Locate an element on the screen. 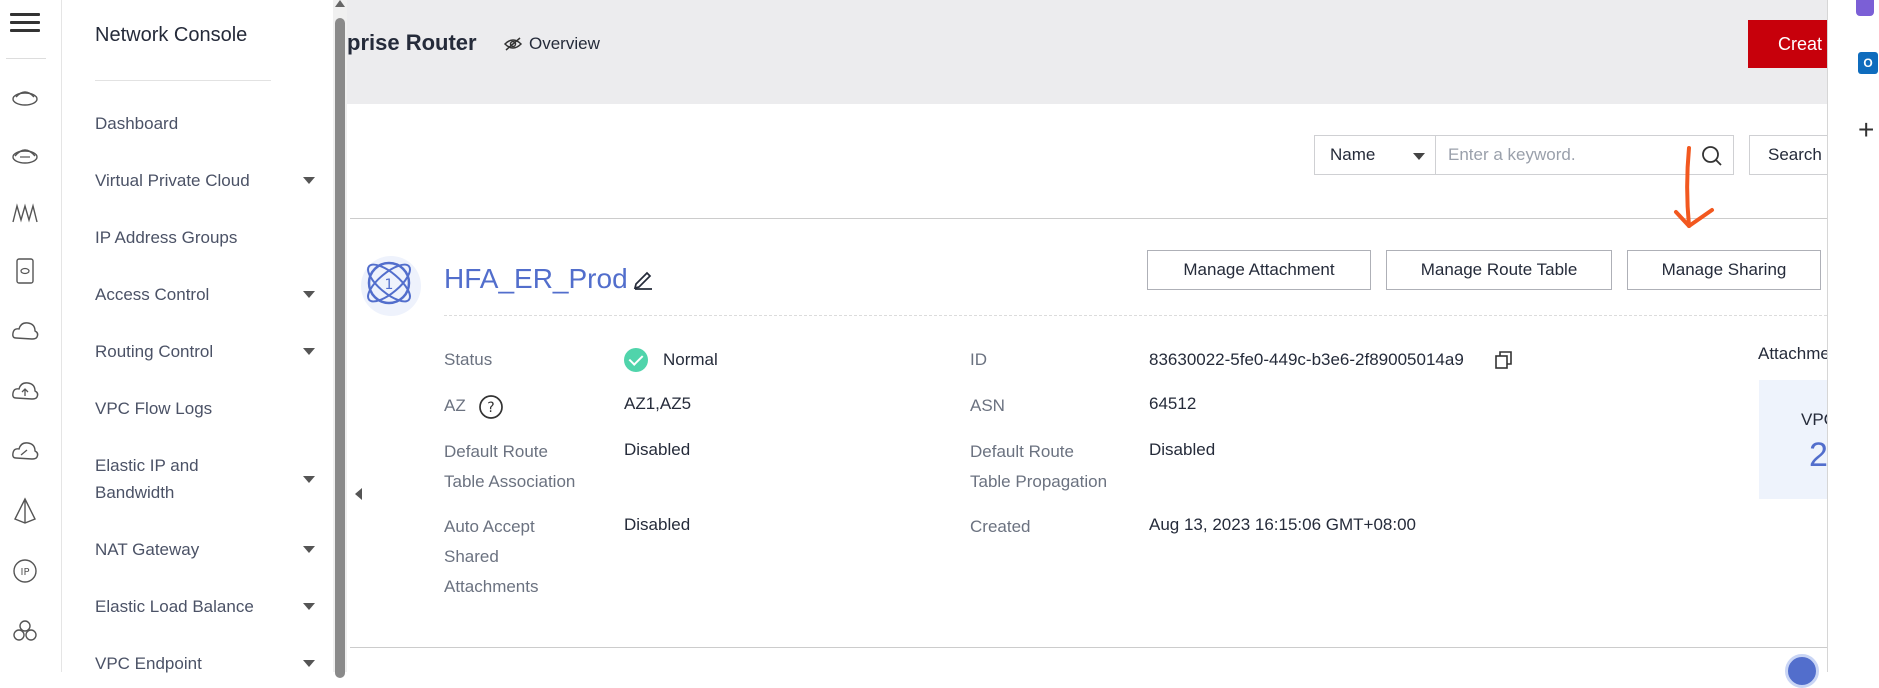  created-value: Aug 13, 2023 16:15:06 GMT+08:00 is located at coordinates (1283, 524).